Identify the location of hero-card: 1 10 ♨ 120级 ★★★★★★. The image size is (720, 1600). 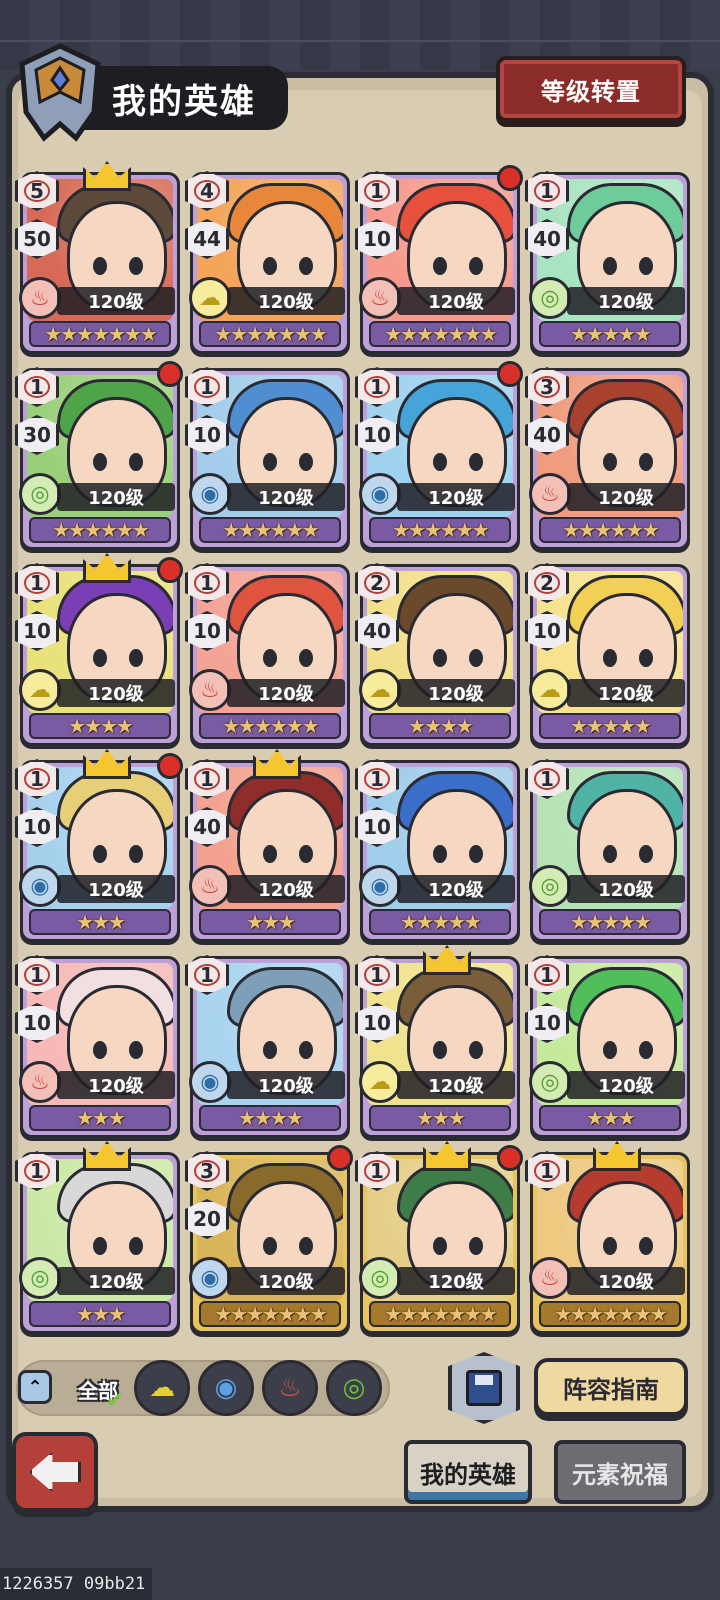
(267, 654).